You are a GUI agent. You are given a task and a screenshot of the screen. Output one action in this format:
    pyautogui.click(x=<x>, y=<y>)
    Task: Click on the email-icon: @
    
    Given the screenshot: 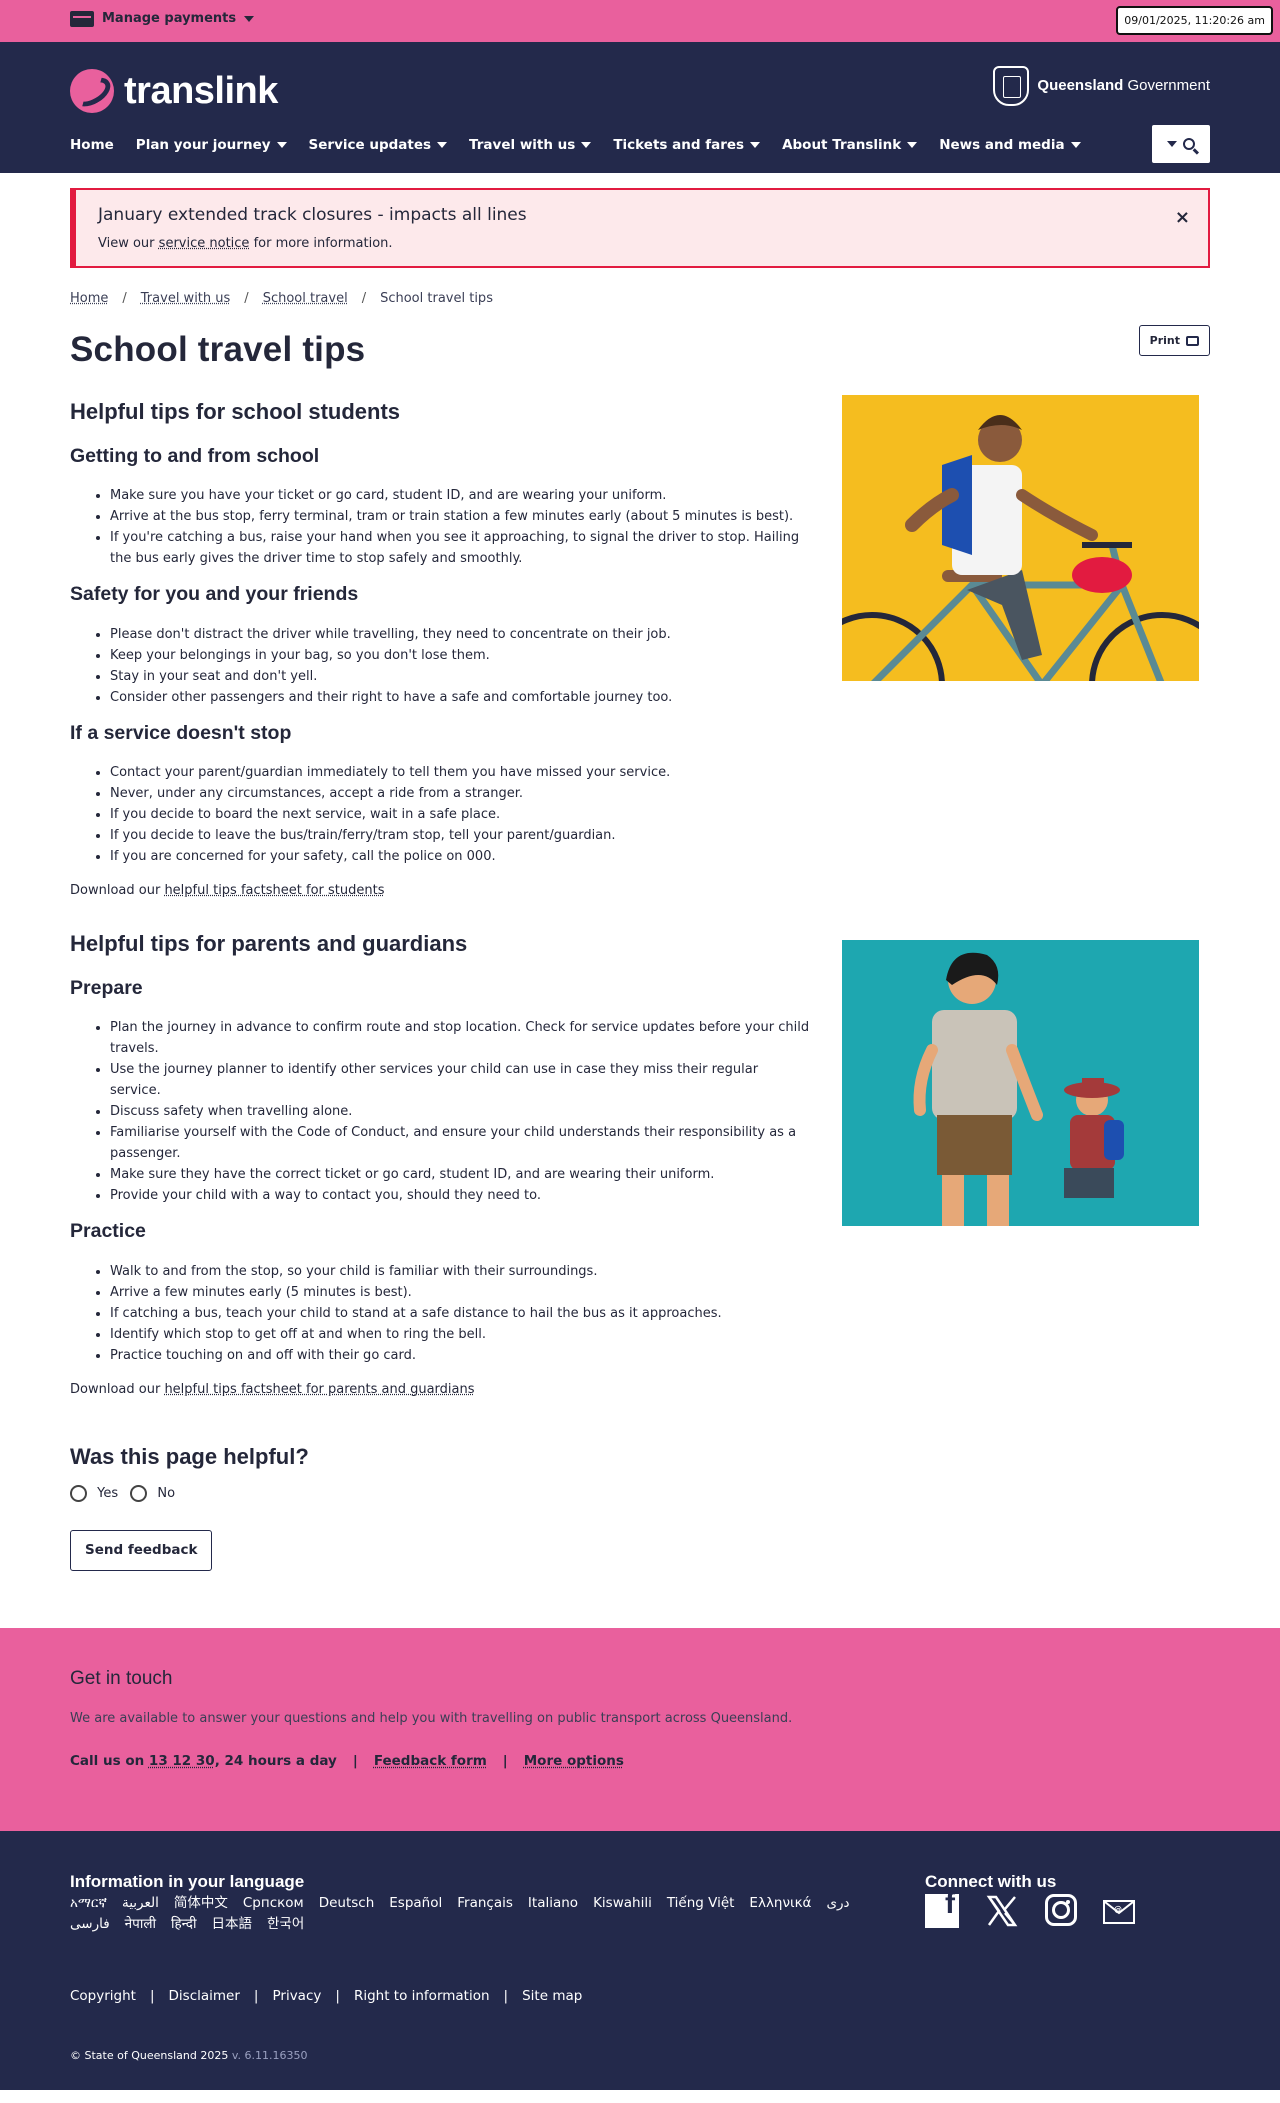 What is the action you would take?
    pyautogui.click(x=1119, y=1911)
    